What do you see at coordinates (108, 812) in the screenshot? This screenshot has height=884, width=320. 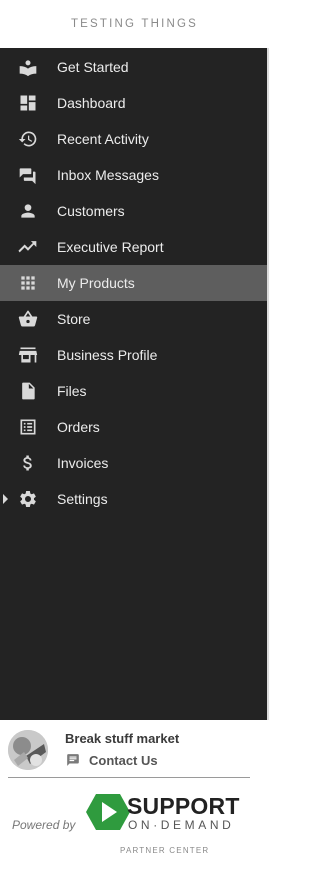 I see `brand-logo-icon` at bounding box center [108, 812].